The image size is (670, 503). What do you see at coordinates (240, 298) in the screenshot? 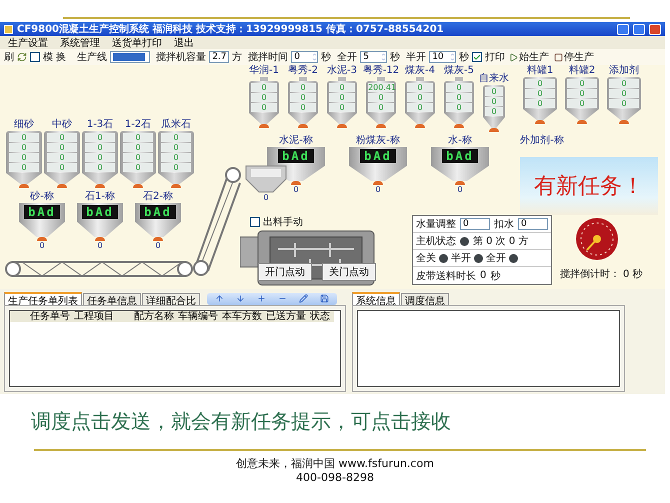
I see `arrow-down-icon` at bounding box center [240, 298].